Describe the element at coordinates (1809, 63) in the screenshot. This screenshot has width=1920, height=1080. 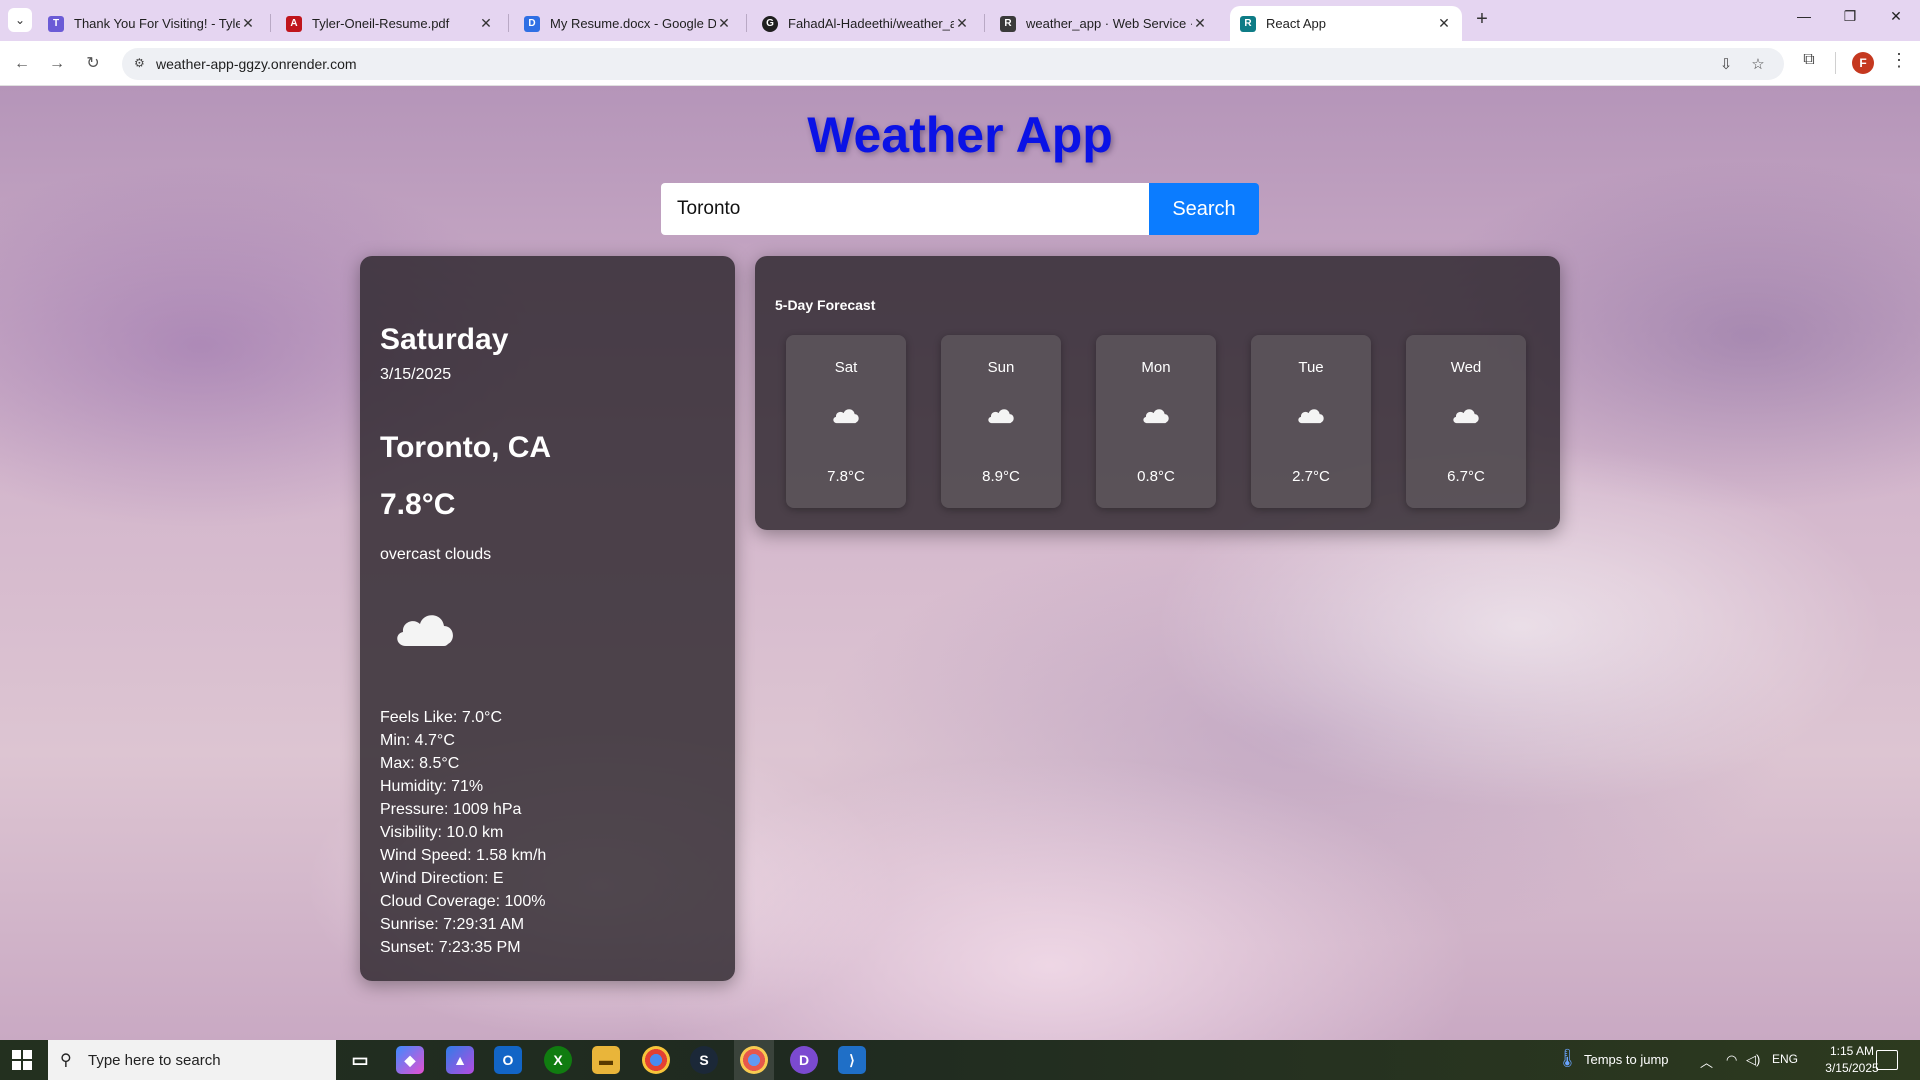
I see `extensions-icon: ⧉` at that location.